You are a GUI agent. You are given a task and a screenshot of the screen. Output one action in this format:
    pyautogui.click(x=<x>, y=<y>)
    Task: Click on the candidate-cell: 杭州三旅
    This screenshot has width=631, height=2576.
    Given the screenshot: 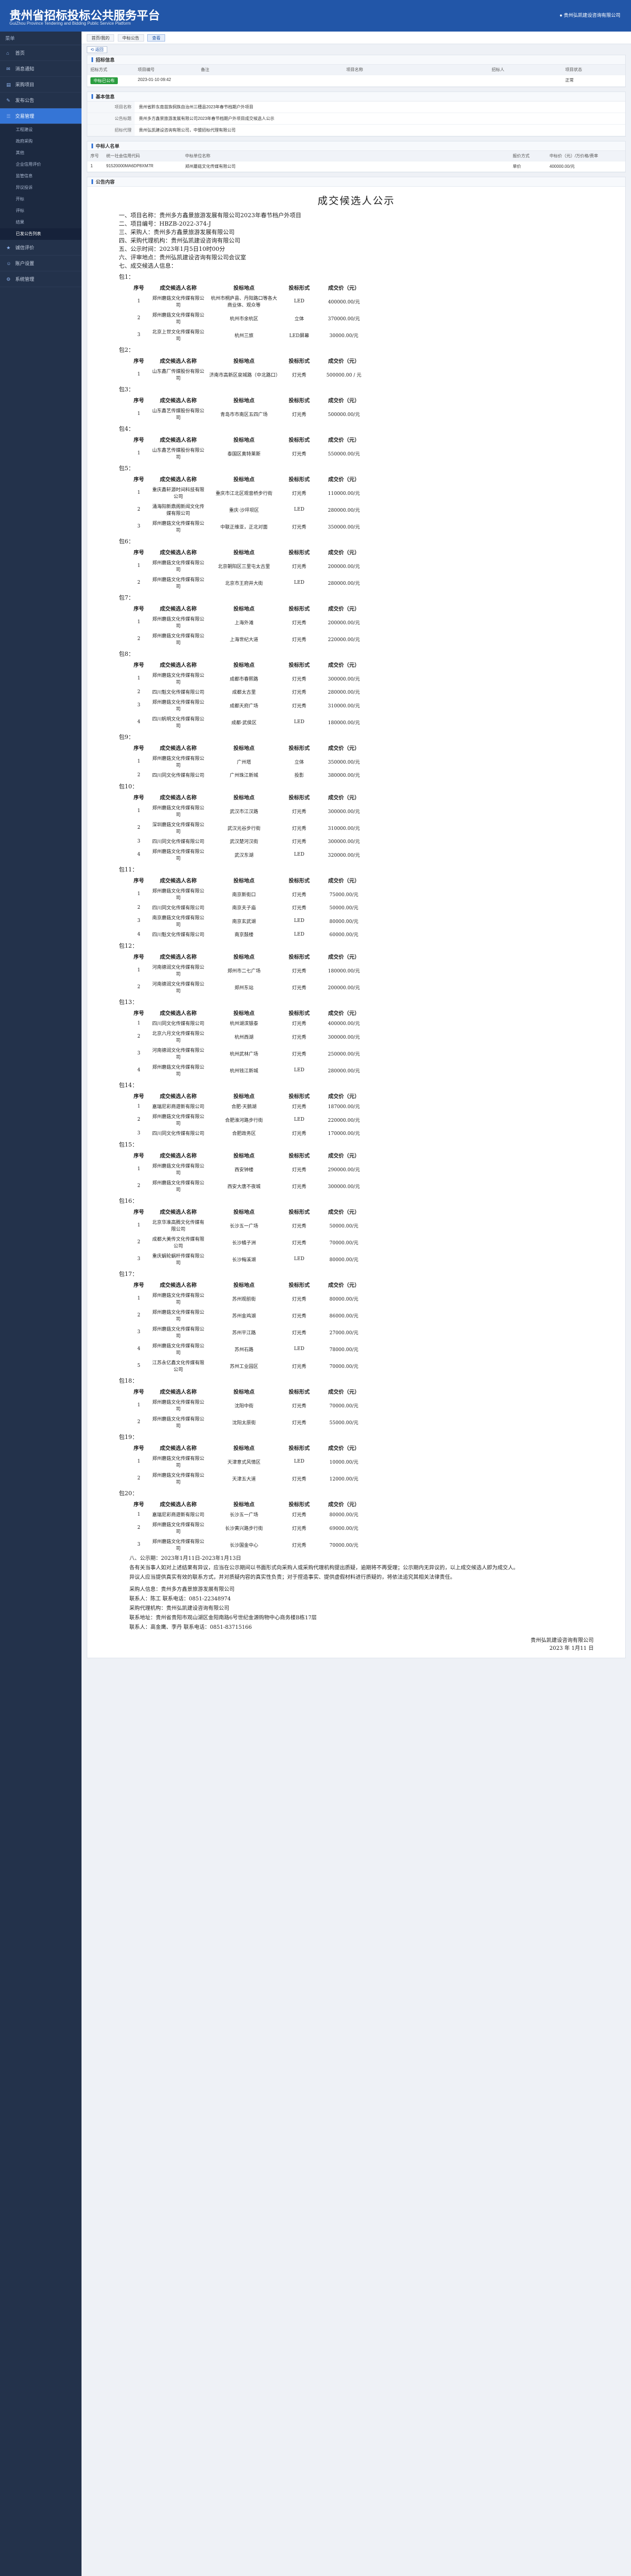 What is the action you would take?
    pyautogui.click(x=243, y=336)
    